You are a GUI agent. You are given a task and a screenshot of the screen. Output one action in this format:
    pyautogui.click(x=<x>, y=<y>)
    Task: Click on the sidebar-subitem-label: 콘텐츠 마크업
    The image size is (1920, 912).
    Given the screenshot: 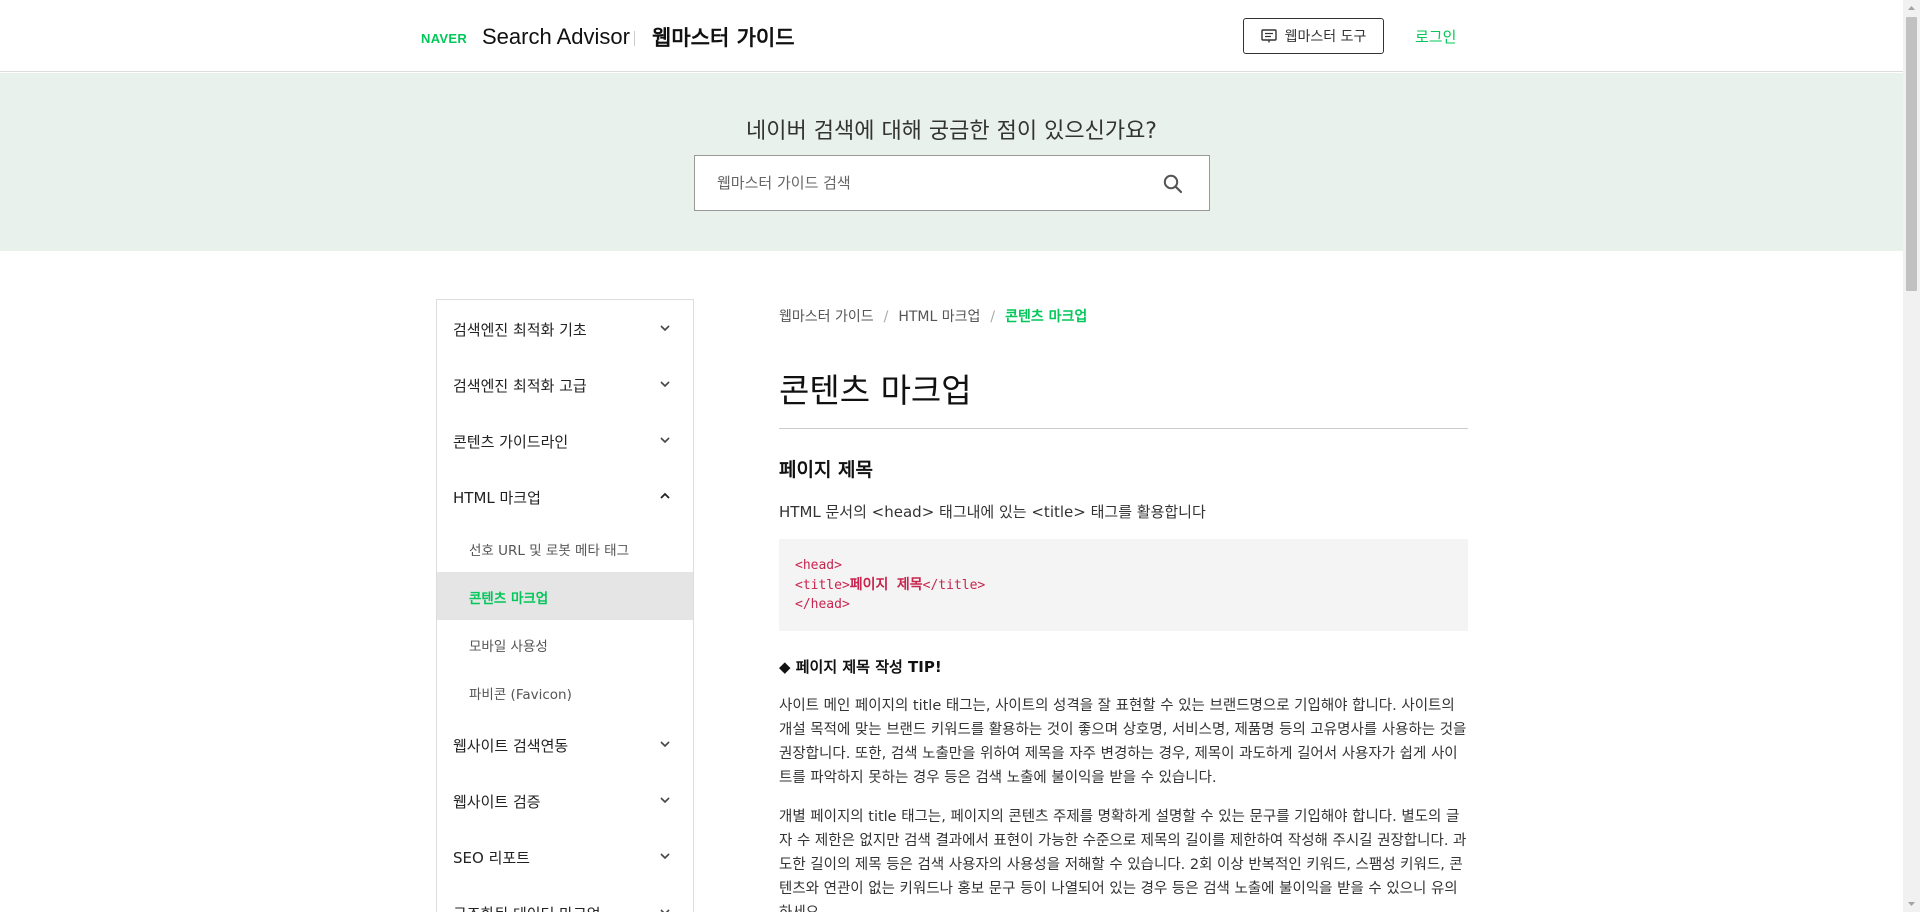 What is the action you would take?
    pyautogui.click(x=509, y=599)
    